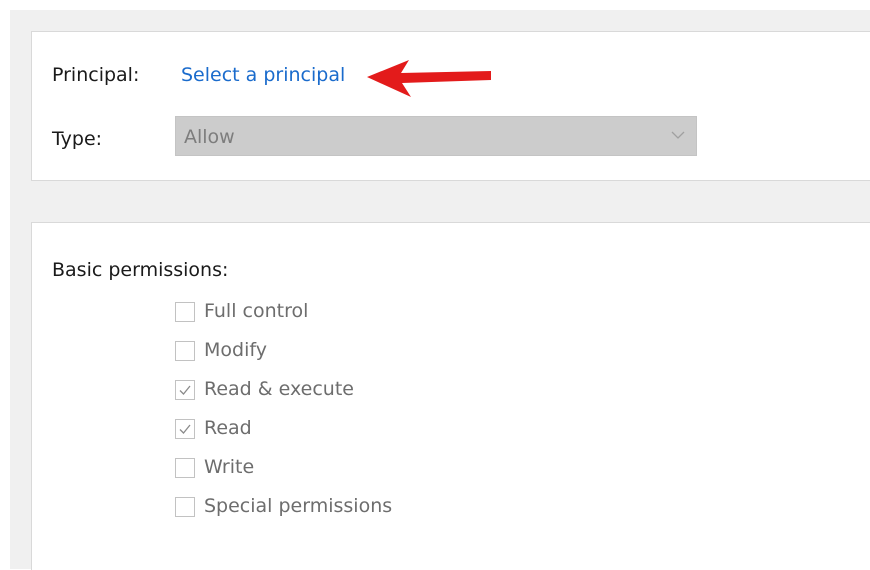 This screenshot has height=570, width=870. I want to click on select-principal-link: Select a principal, so click(263, 75).